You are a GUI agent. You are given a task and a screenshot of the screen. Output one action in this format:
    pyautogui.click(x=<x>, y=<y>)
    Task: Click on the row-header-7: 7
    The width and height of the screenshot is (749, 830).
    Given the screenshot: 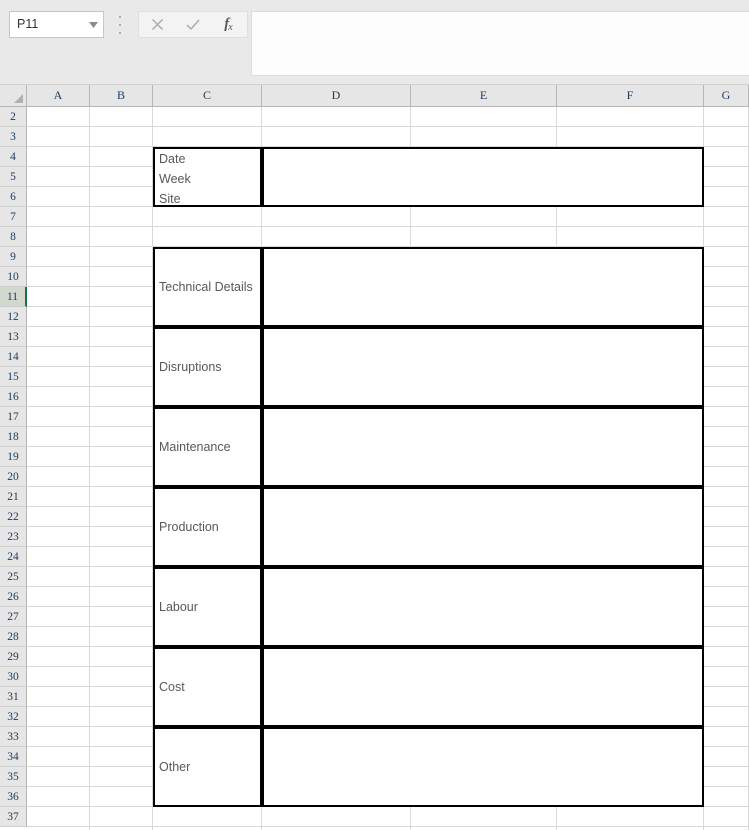 What is the action you would take?
    pyautogui.click(x=13, y=217)
    